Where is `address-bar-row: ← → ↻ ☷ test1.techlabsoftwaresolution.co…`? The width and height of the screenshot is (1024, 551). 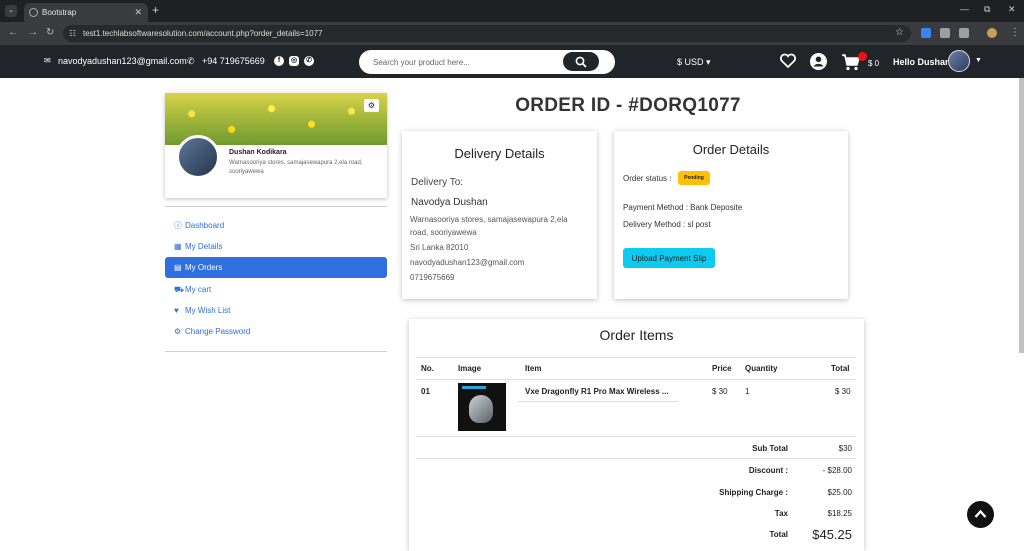
address-bar-row: ← → ↻ ☷ test1.techlabsoftwaresolution.co… is located at coordinates (512, 33).